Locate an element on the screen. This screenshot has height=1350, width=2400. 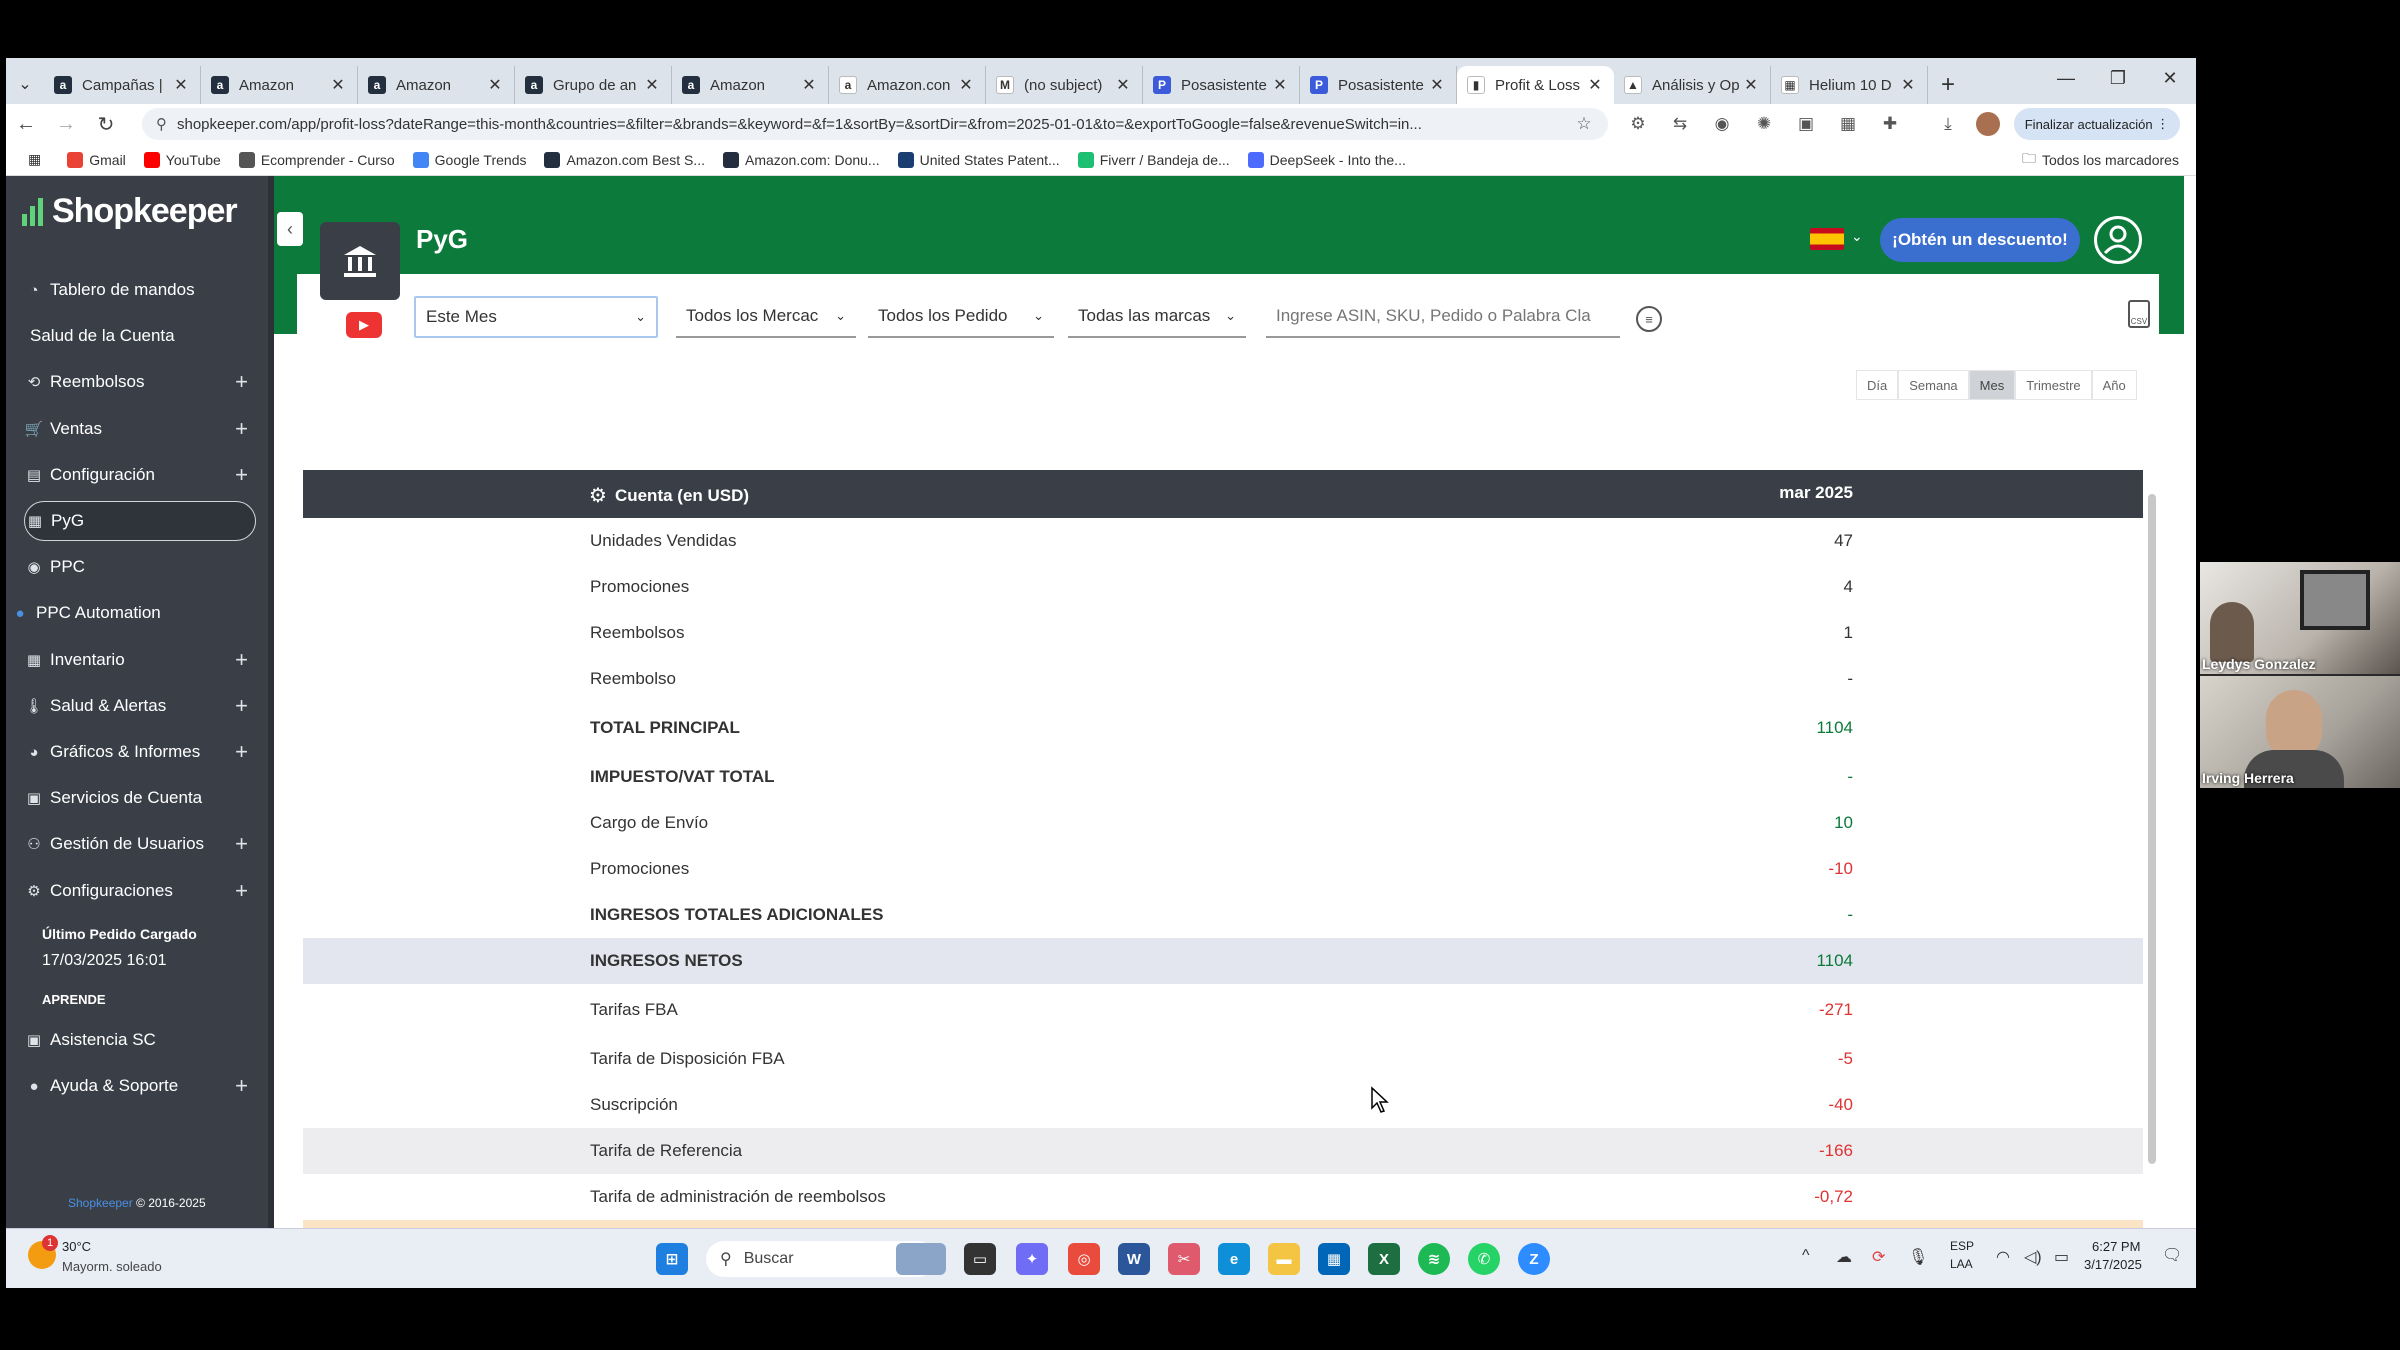
browser-tab: ▮ Profit & Loss ✕ is located at coordinates (1535, 85).